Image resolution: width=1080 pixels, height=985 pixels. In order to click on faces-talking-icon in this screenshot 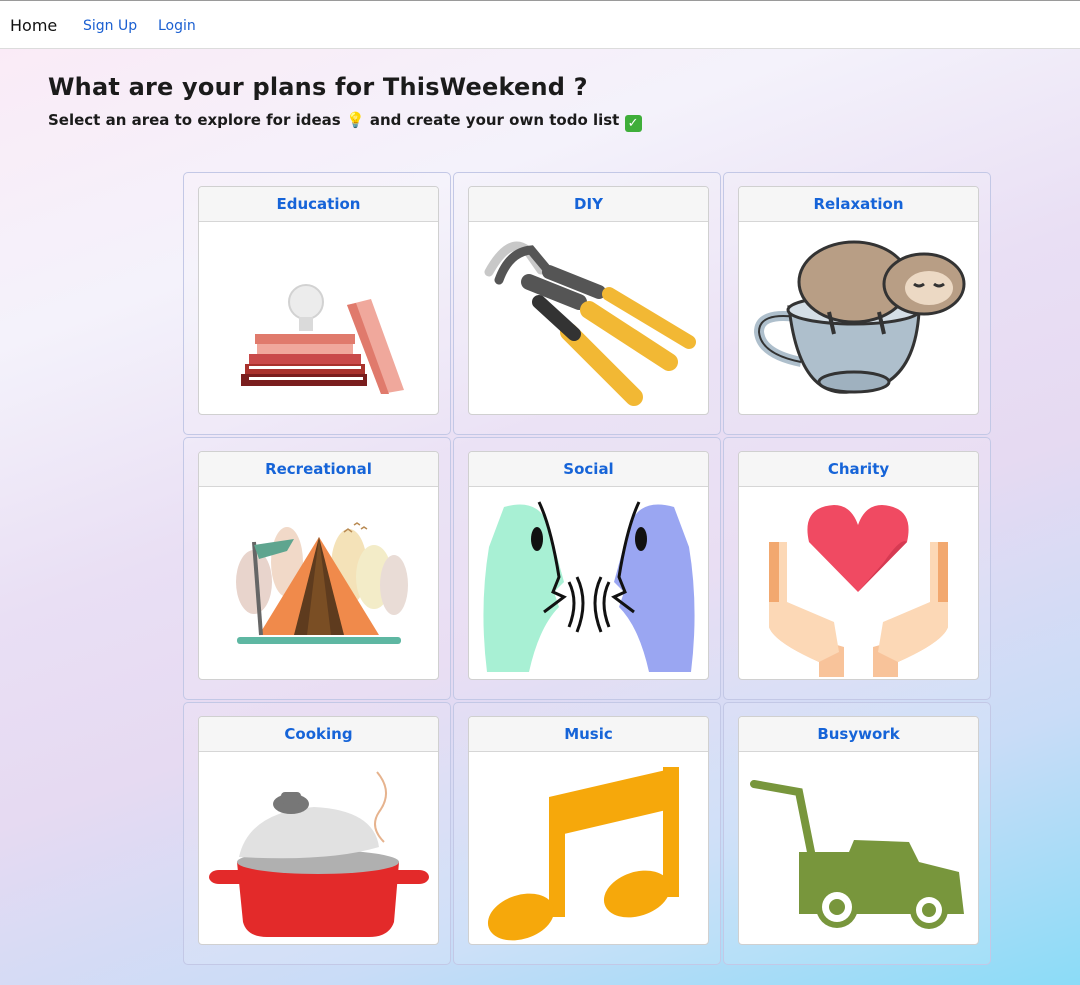, I will do `click(588, 583)`.